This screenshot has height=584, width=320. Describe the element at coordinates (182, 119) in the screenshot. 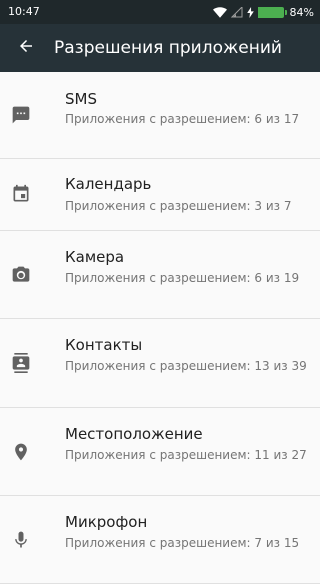

I see `permission-subtitle: Приложения с разрешением: 6 из 17` at that location.